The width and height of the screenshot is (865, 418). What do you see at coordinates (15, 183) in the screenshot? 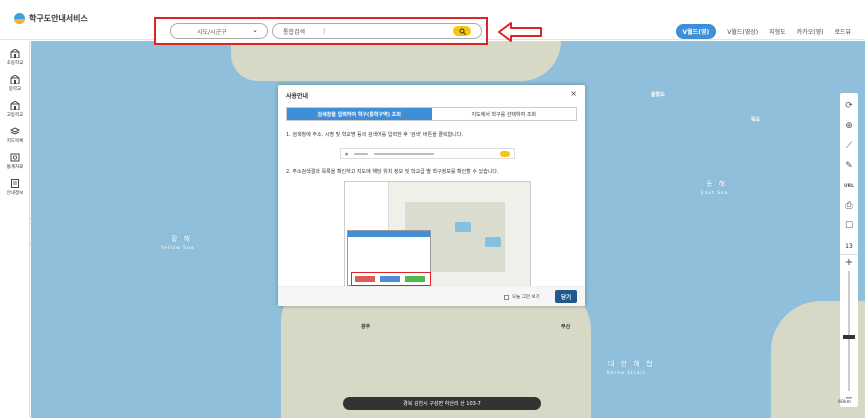
I see `info-icon` at bounding box center [15, 183].